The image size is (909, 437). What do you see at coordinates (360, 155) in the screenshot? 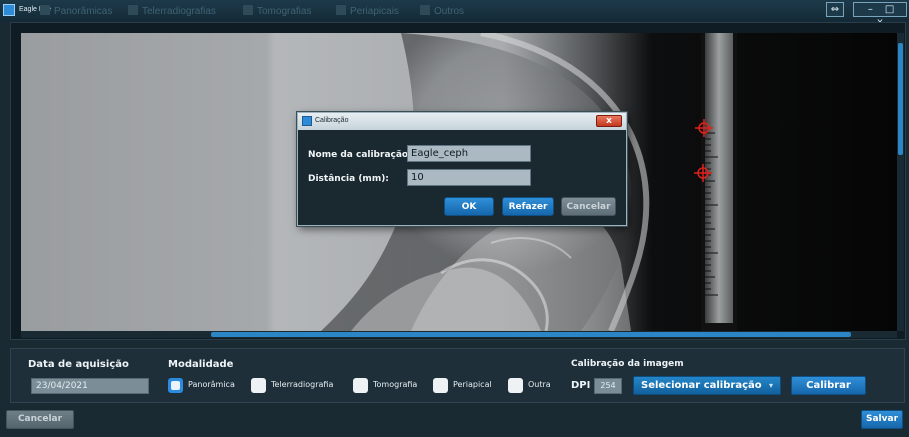
I see `calibration-name-label: Nome da calibração:` at bounding box center [360, 155].